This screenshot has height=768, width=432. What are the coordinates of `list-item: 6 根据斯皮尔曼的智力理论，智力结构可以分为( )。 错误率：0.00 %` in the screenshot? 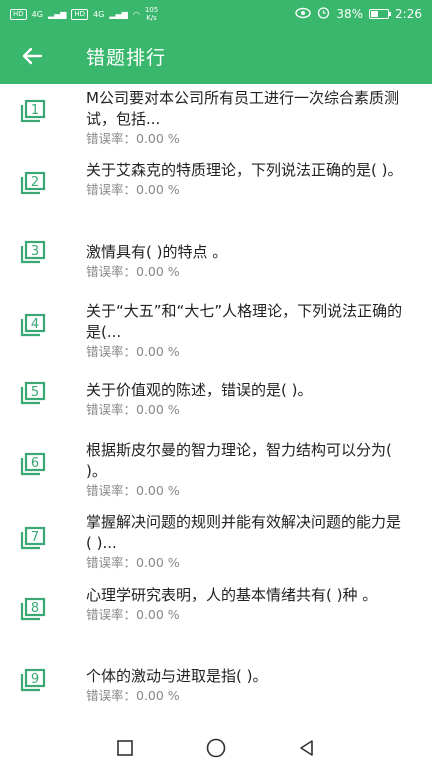 It's located at (216, 472).